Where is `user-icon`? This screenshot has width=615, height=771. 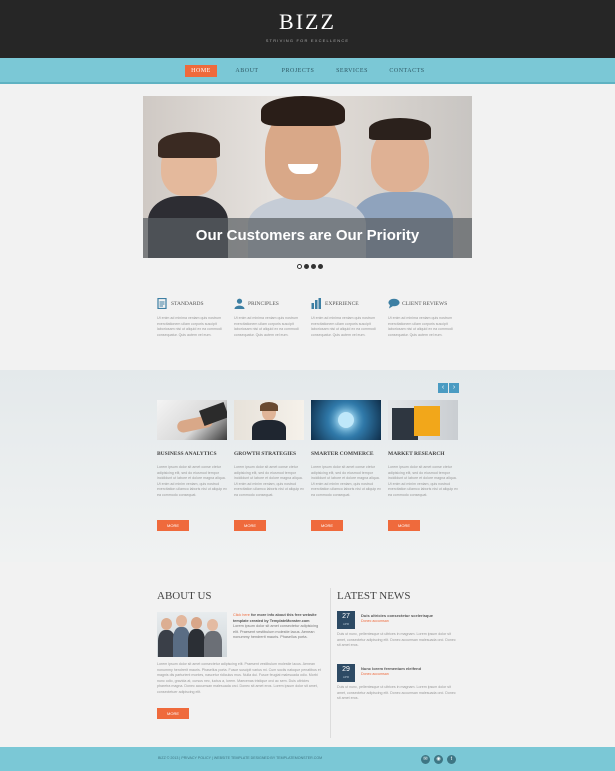 user-icon is located at coordinates (239, 303).